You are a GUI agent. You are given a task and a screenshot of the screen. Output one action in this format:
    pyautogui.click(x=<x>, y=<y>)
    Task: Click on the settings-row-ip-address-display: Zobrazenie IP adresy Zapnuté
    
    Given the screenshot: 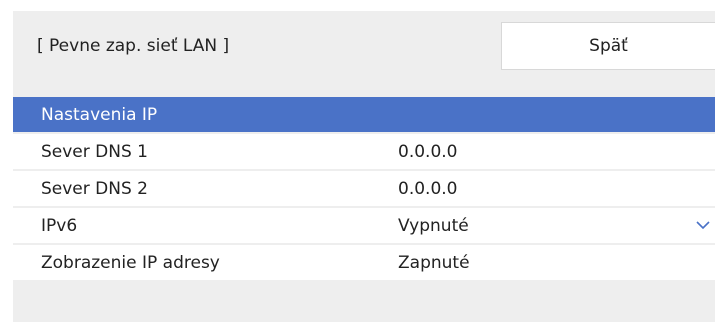 What is the action you would take?
    pyautogui.click(x=364, y=262)
    